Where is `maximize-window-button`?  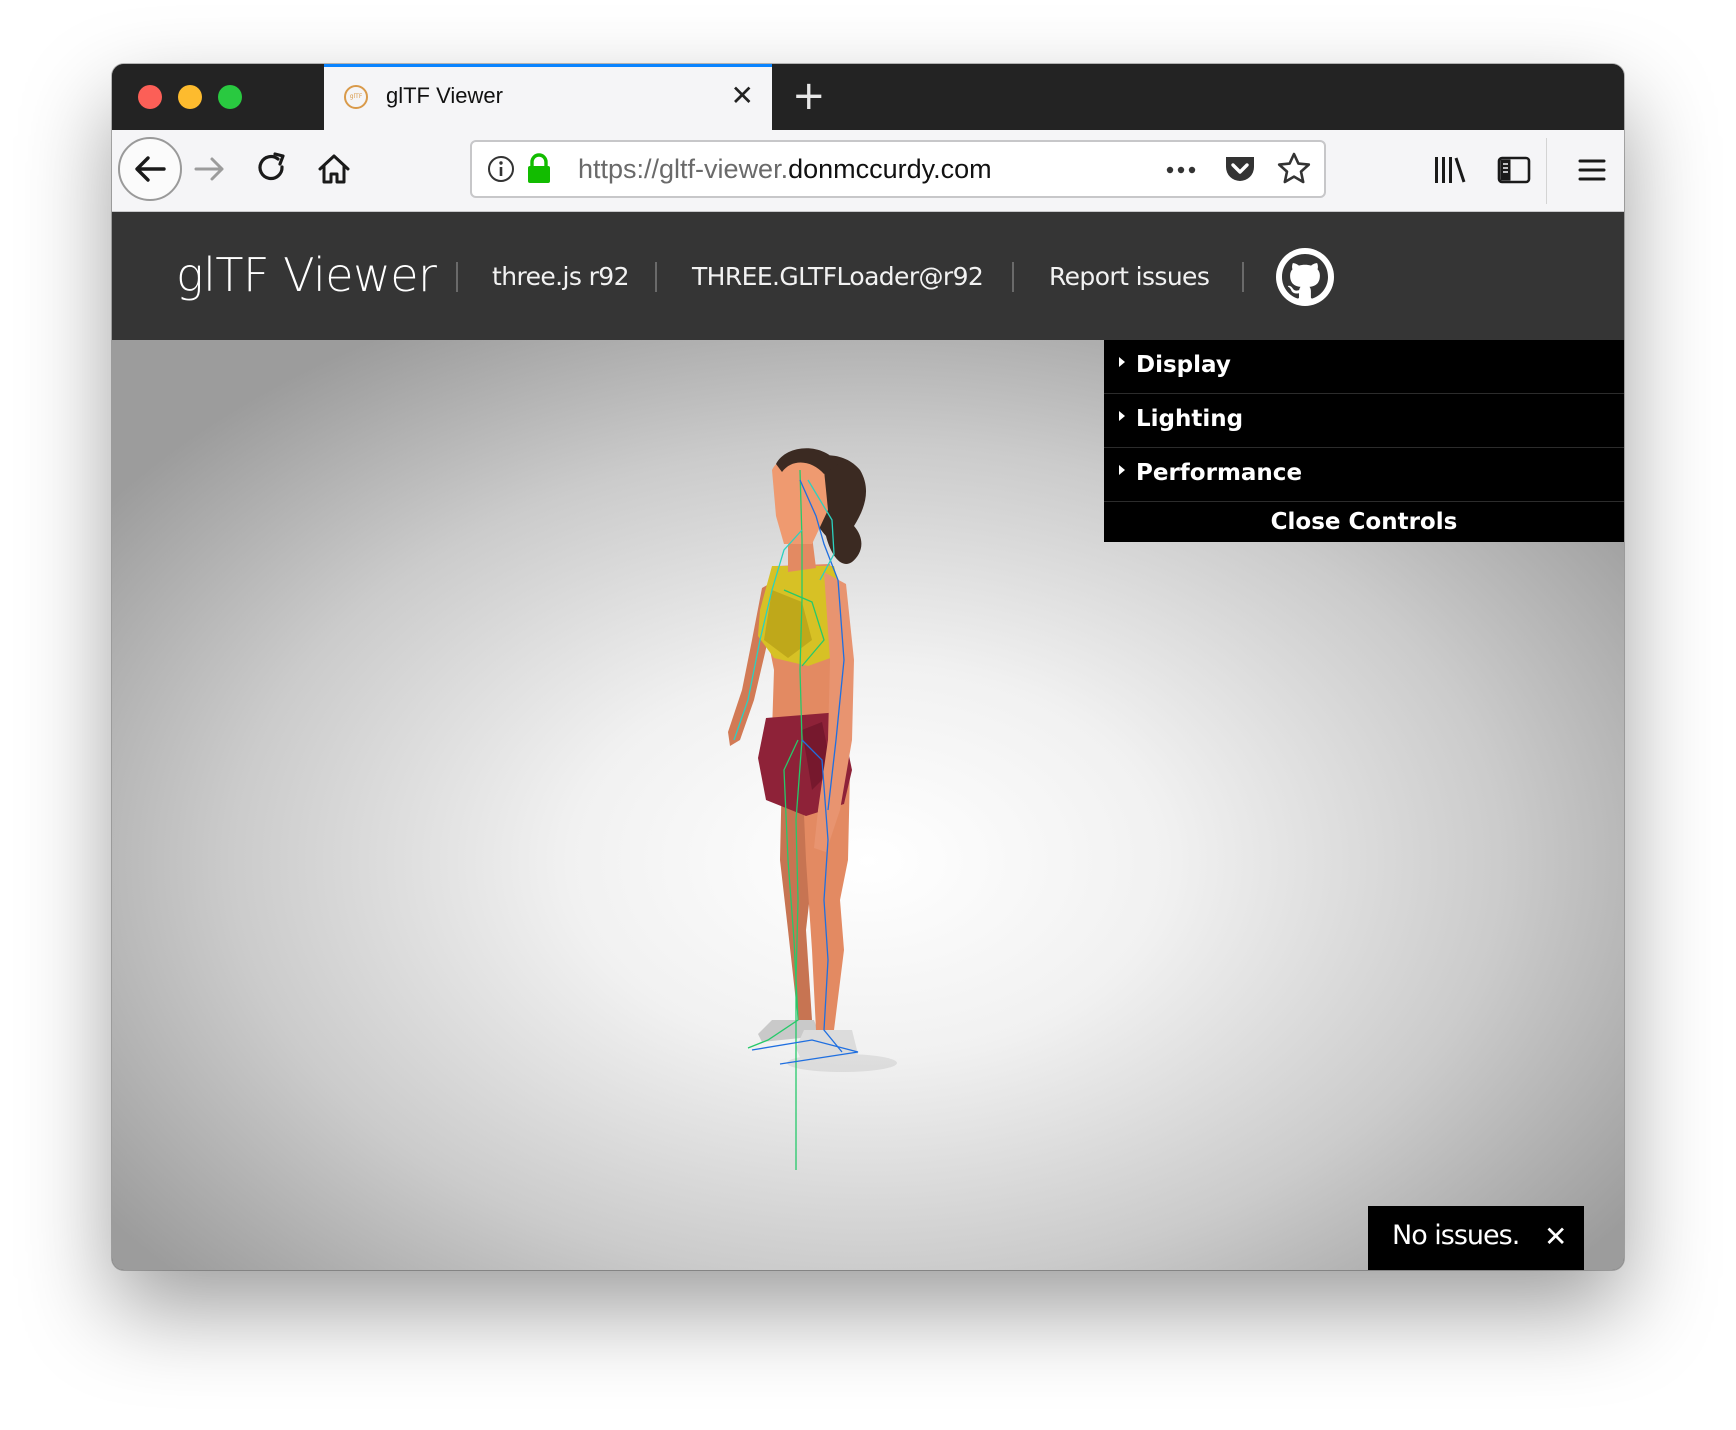
maximize-window-button is located at coordinates (230, 97).